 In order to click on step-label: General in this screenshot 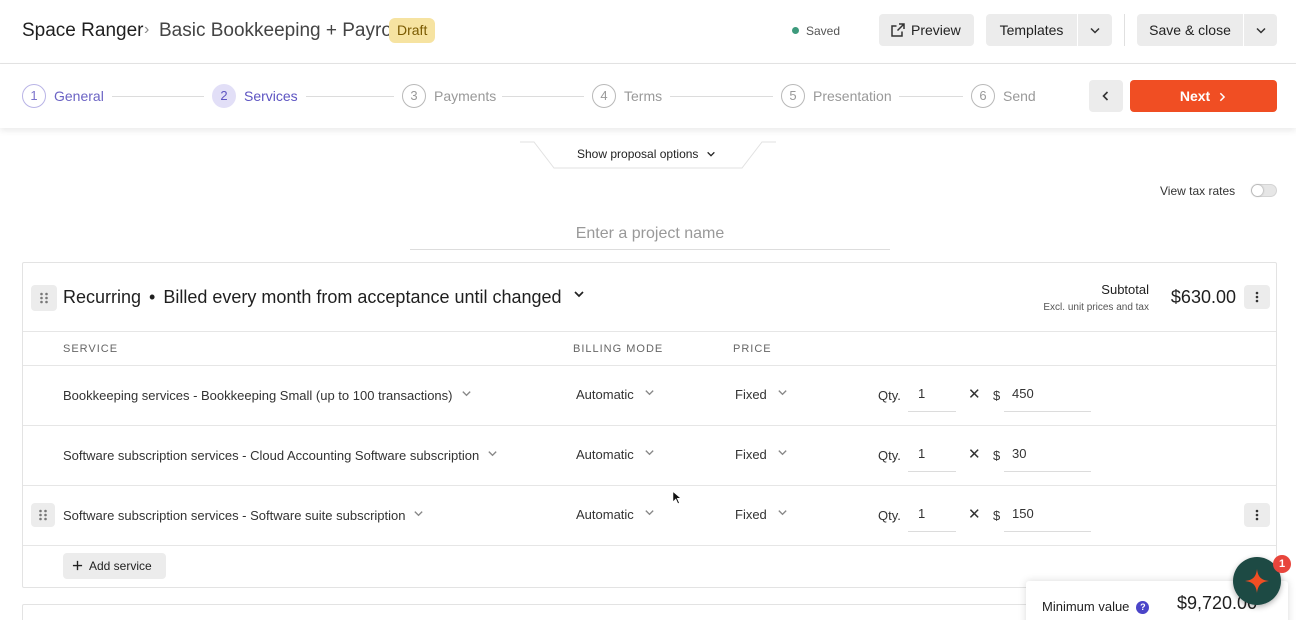, I will do `click(79, 96)`.